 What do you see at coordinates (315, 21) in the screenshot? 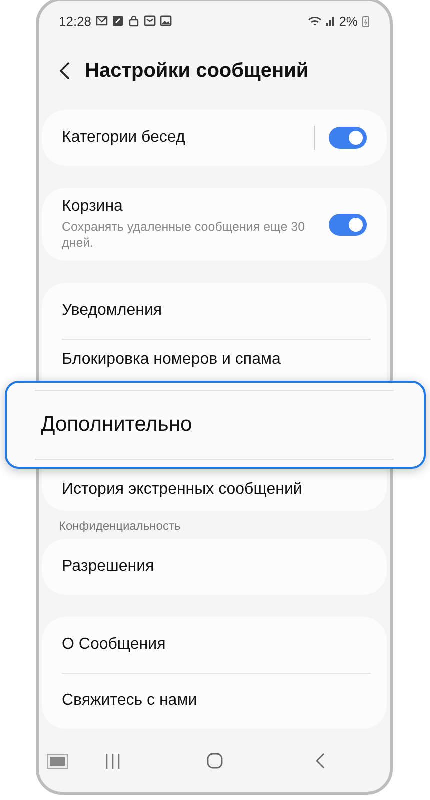
I see `wifi-icon` at bounding box center [315, 21].